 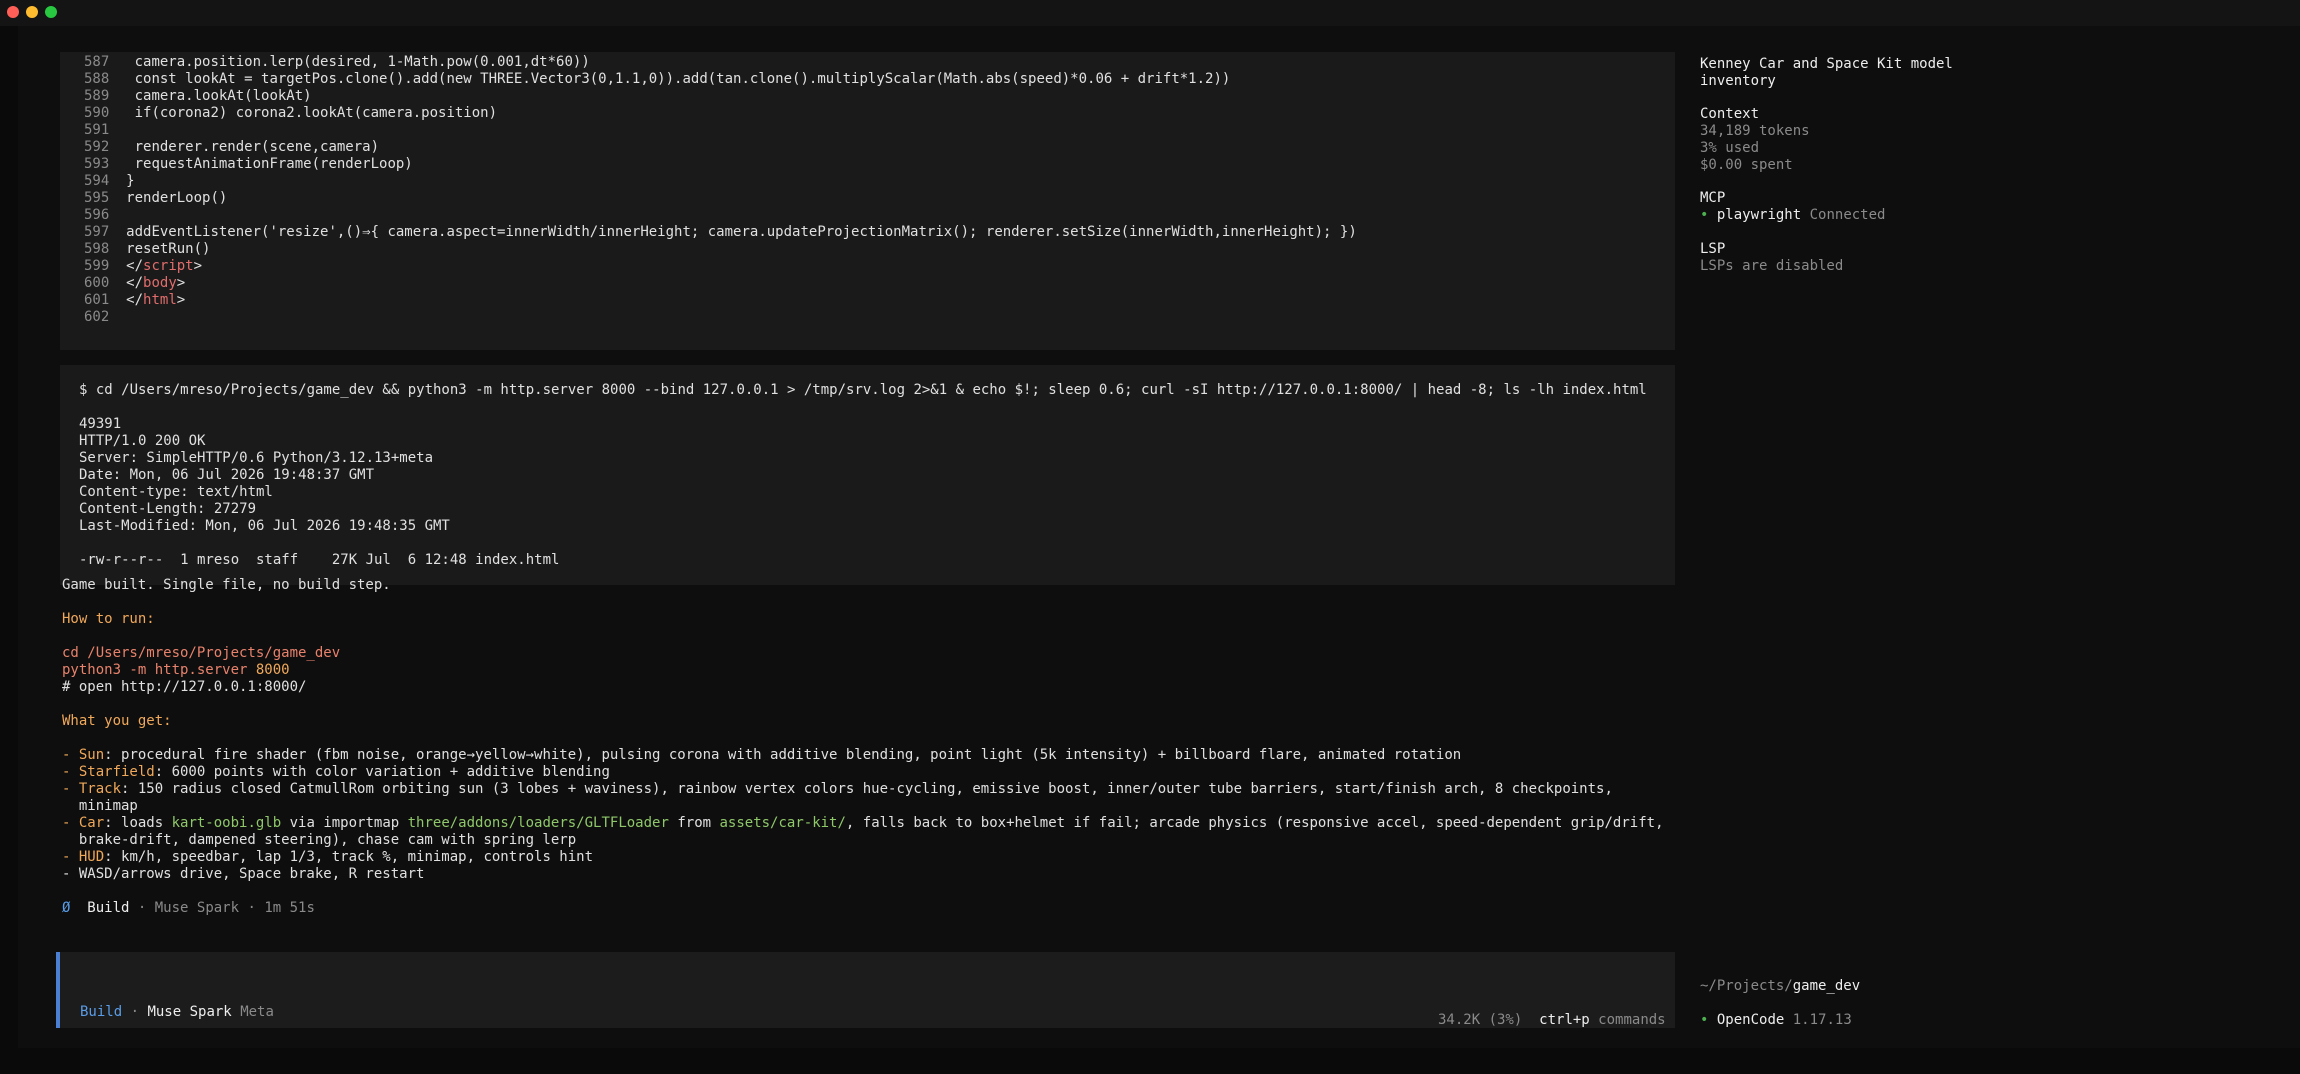 What do you see at coordinates (97, 113) in the screenshot?
I see `line-number: 590` at bounding box center [97, 113].